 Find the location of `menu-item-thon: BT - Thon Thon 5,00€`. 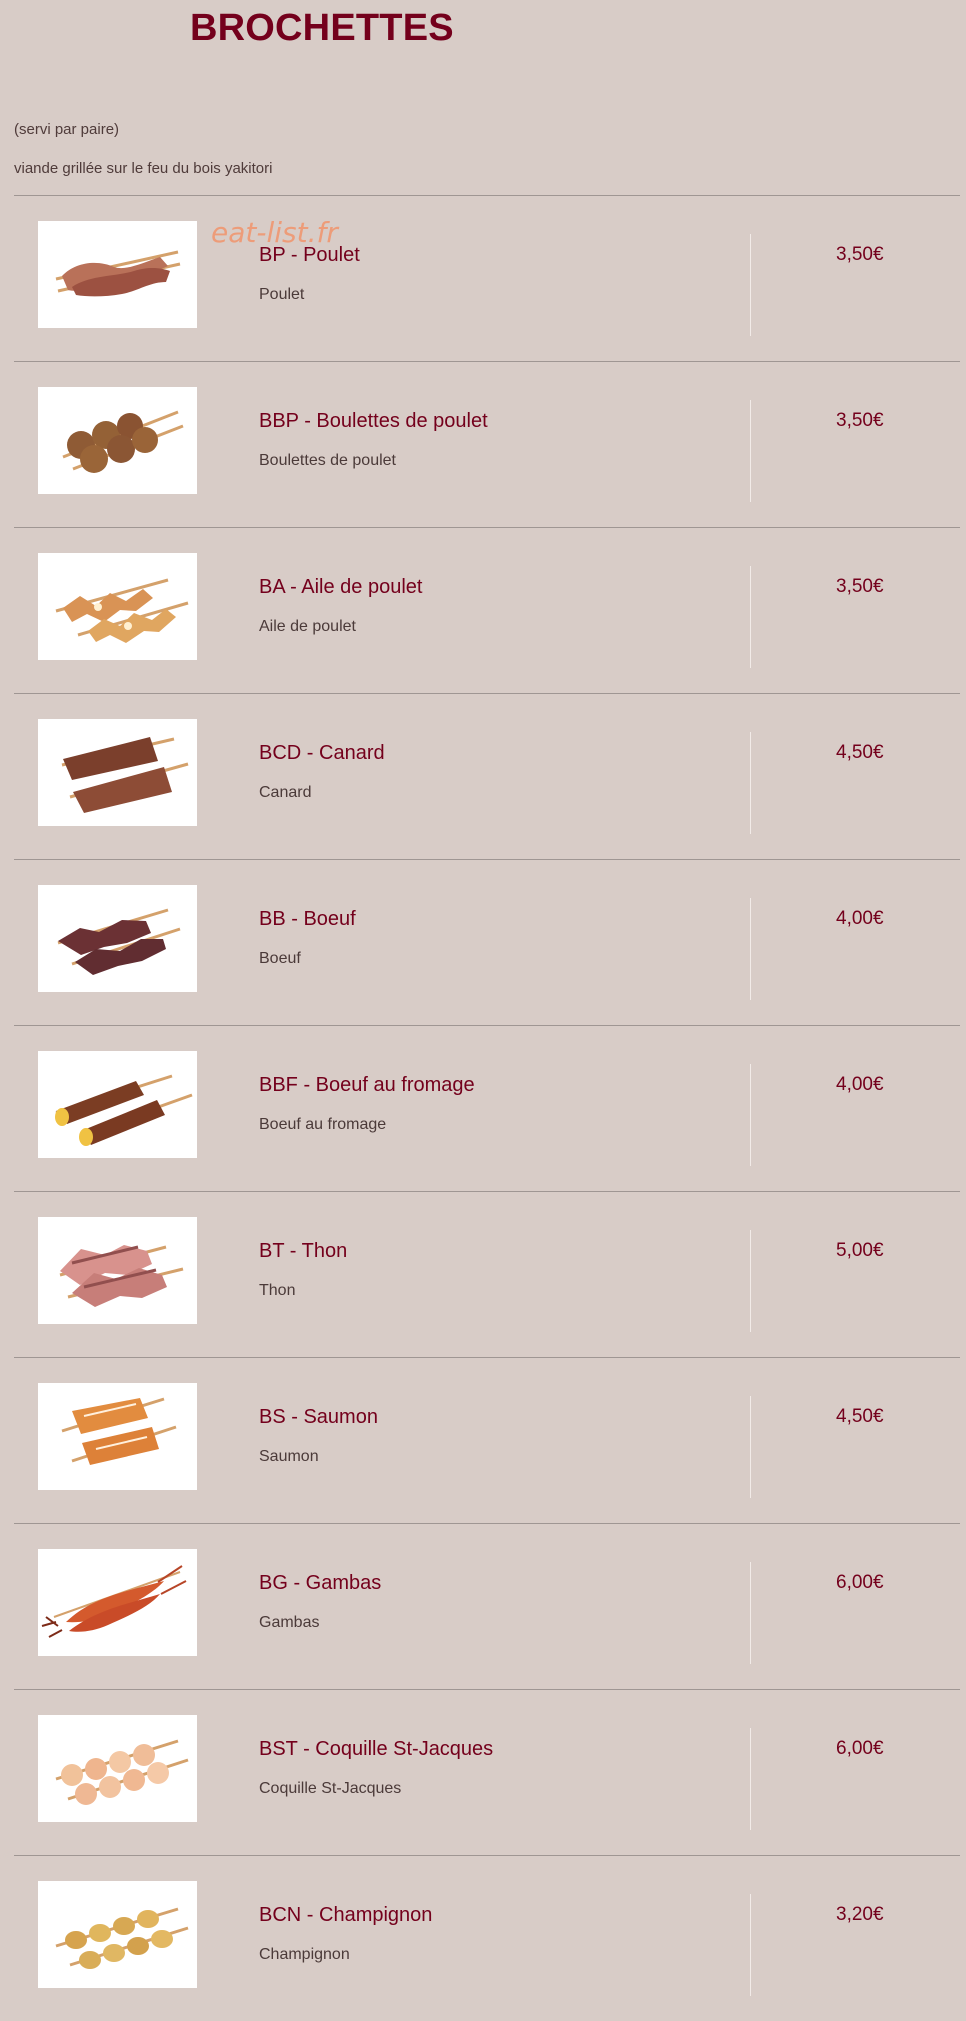

menu-item-thon: BT - Thon Thon 5,00€ is located at coordinates (487, 1274).